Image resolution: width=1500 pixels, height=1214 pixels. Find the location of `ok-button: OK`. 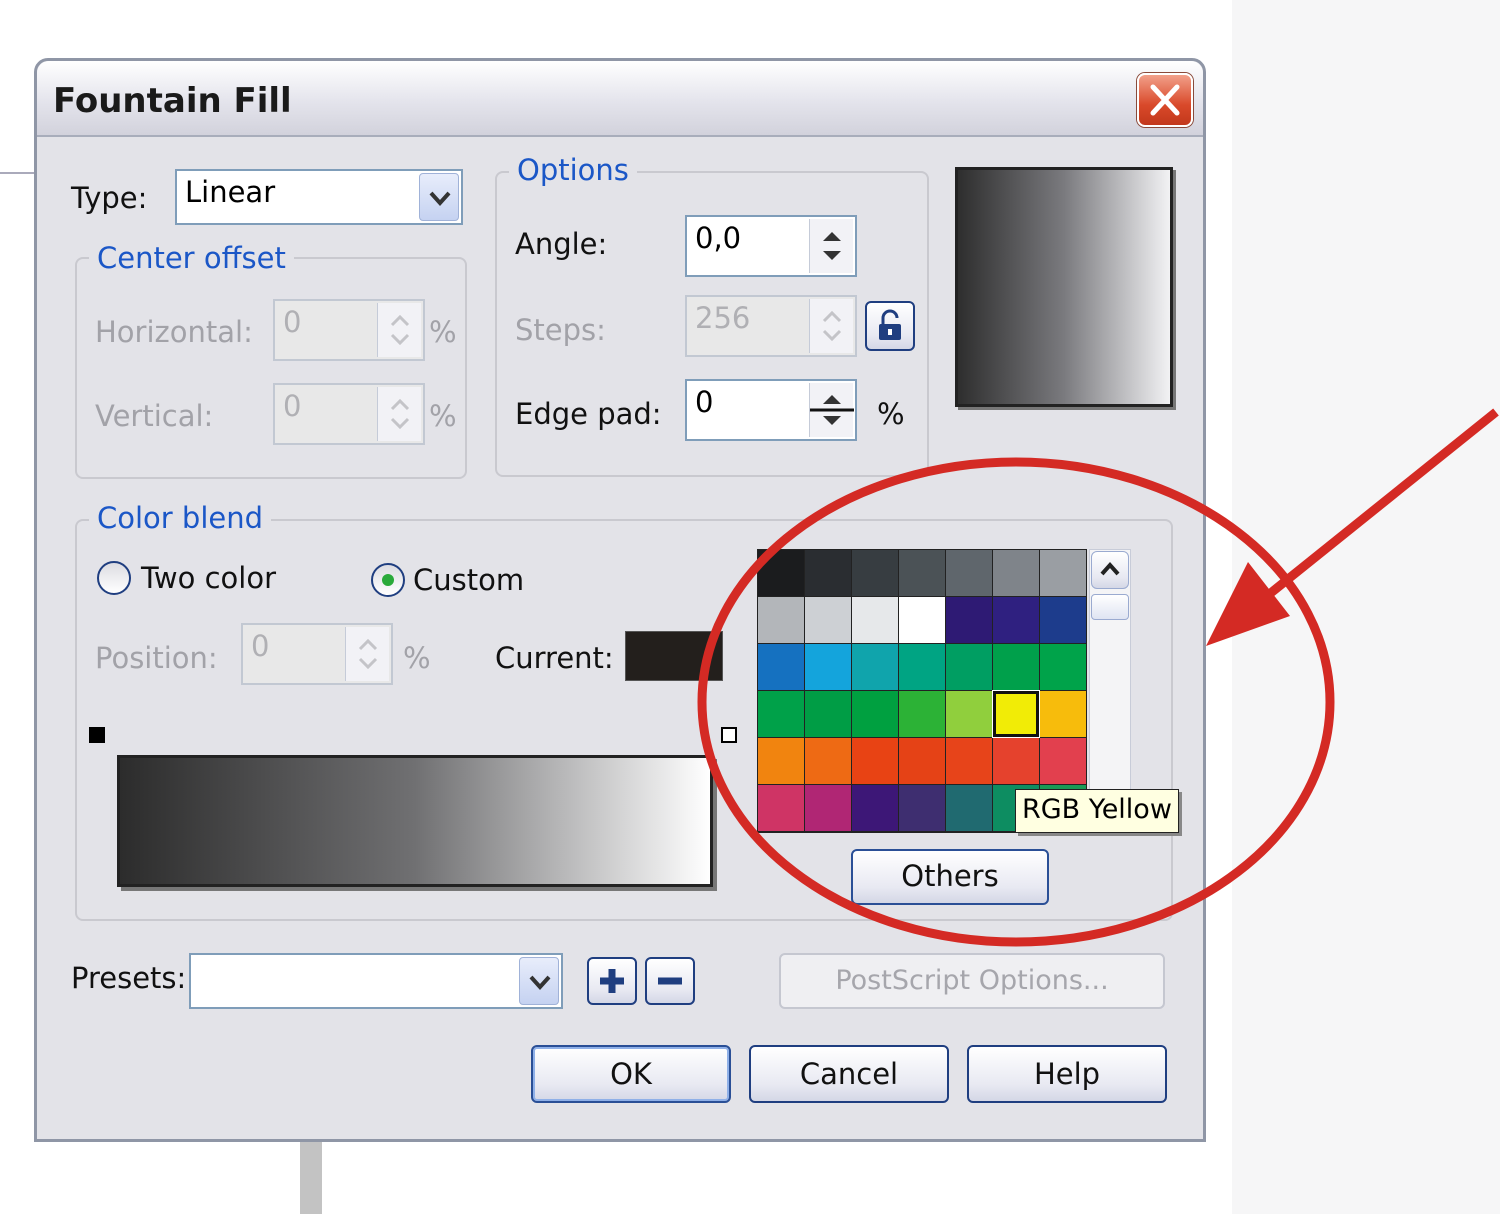

ok-button: OK is located at coordinates (631, 1074).